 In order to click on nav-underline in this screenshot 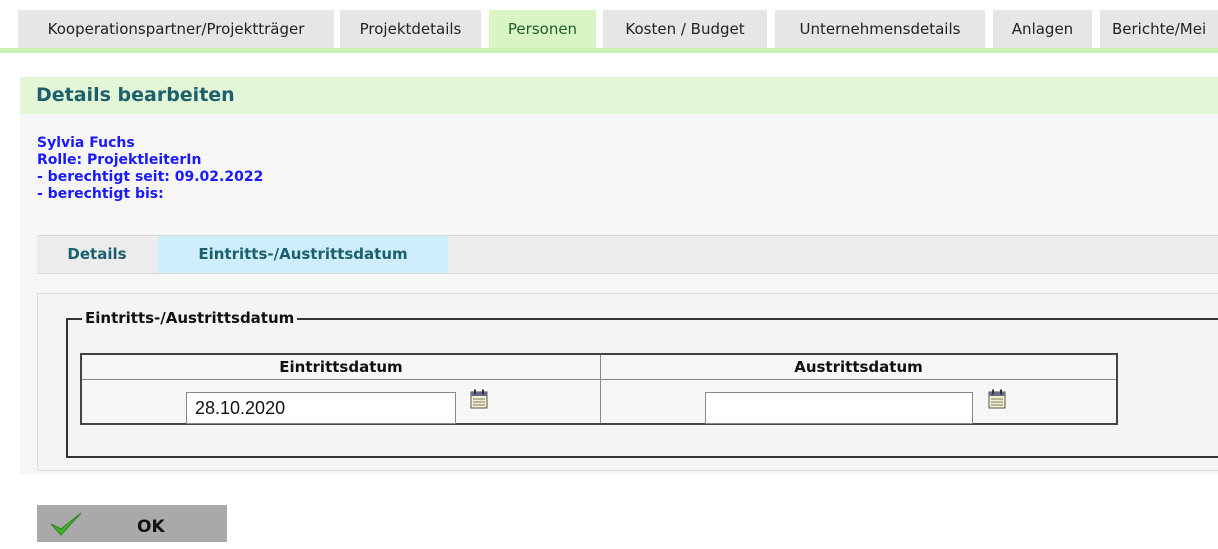, I will do `click(609, 50)`.